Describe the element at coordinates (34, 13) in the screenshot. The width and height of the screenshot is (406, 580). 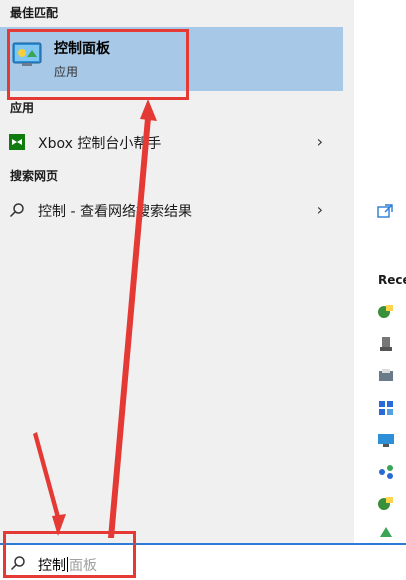
I see `section-best-match: 最佳匹配` at that location.